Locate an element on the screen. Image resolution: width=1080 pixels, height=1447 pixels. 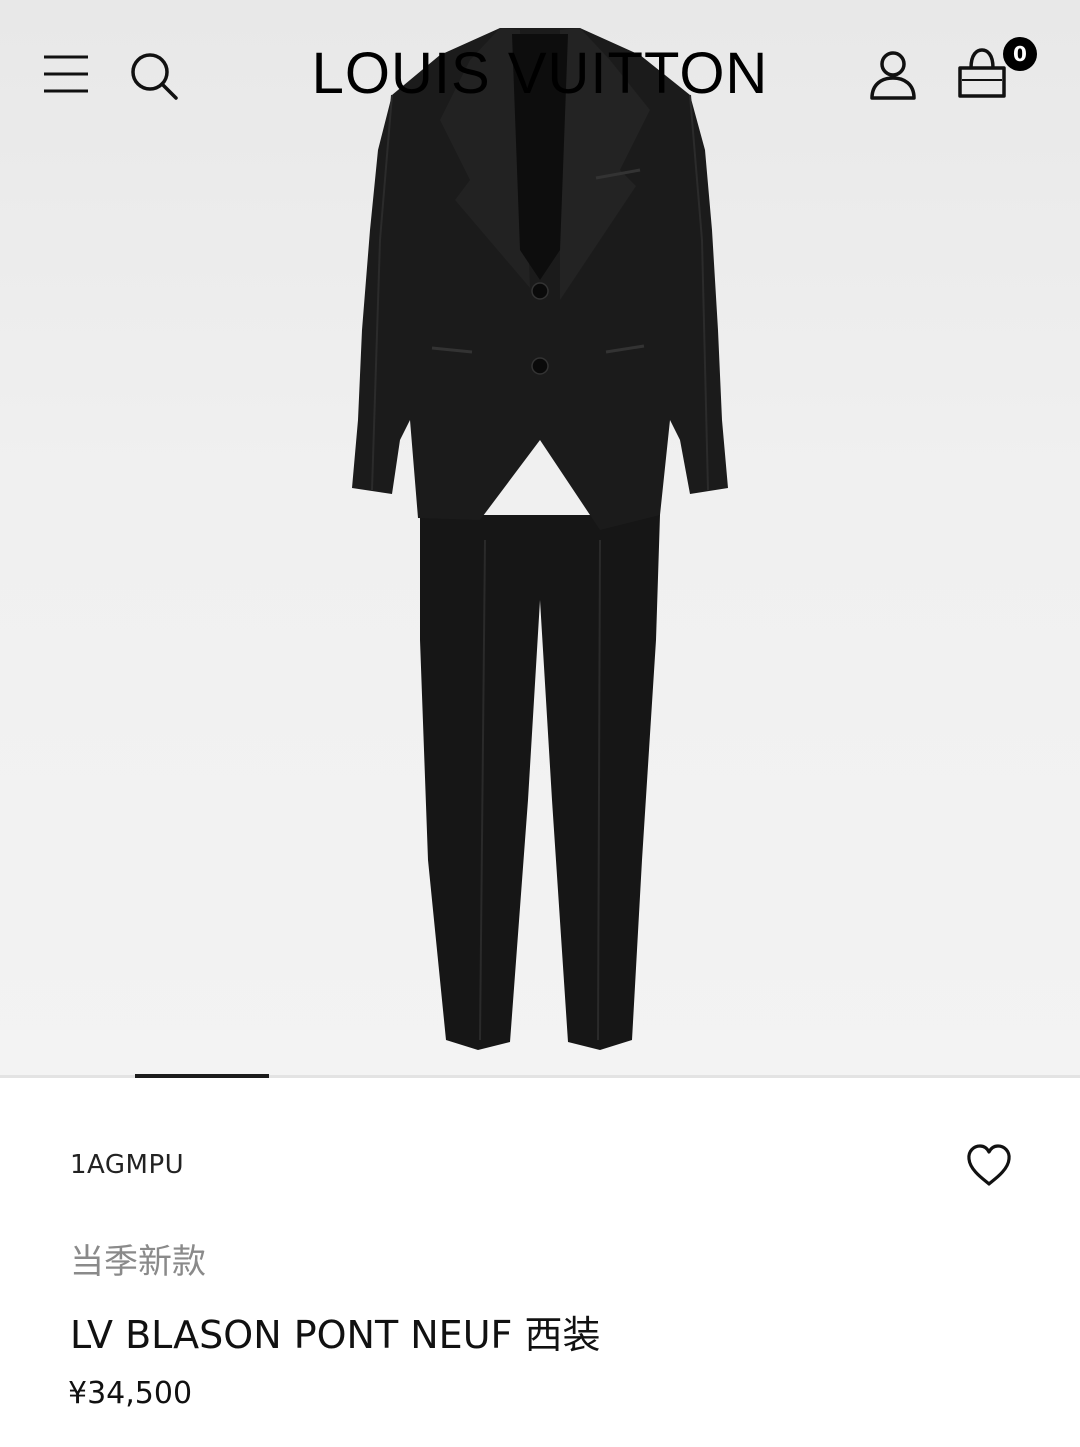
top-navigation: LOUIS VUITTON 0 is located at coordinates (540, 75).